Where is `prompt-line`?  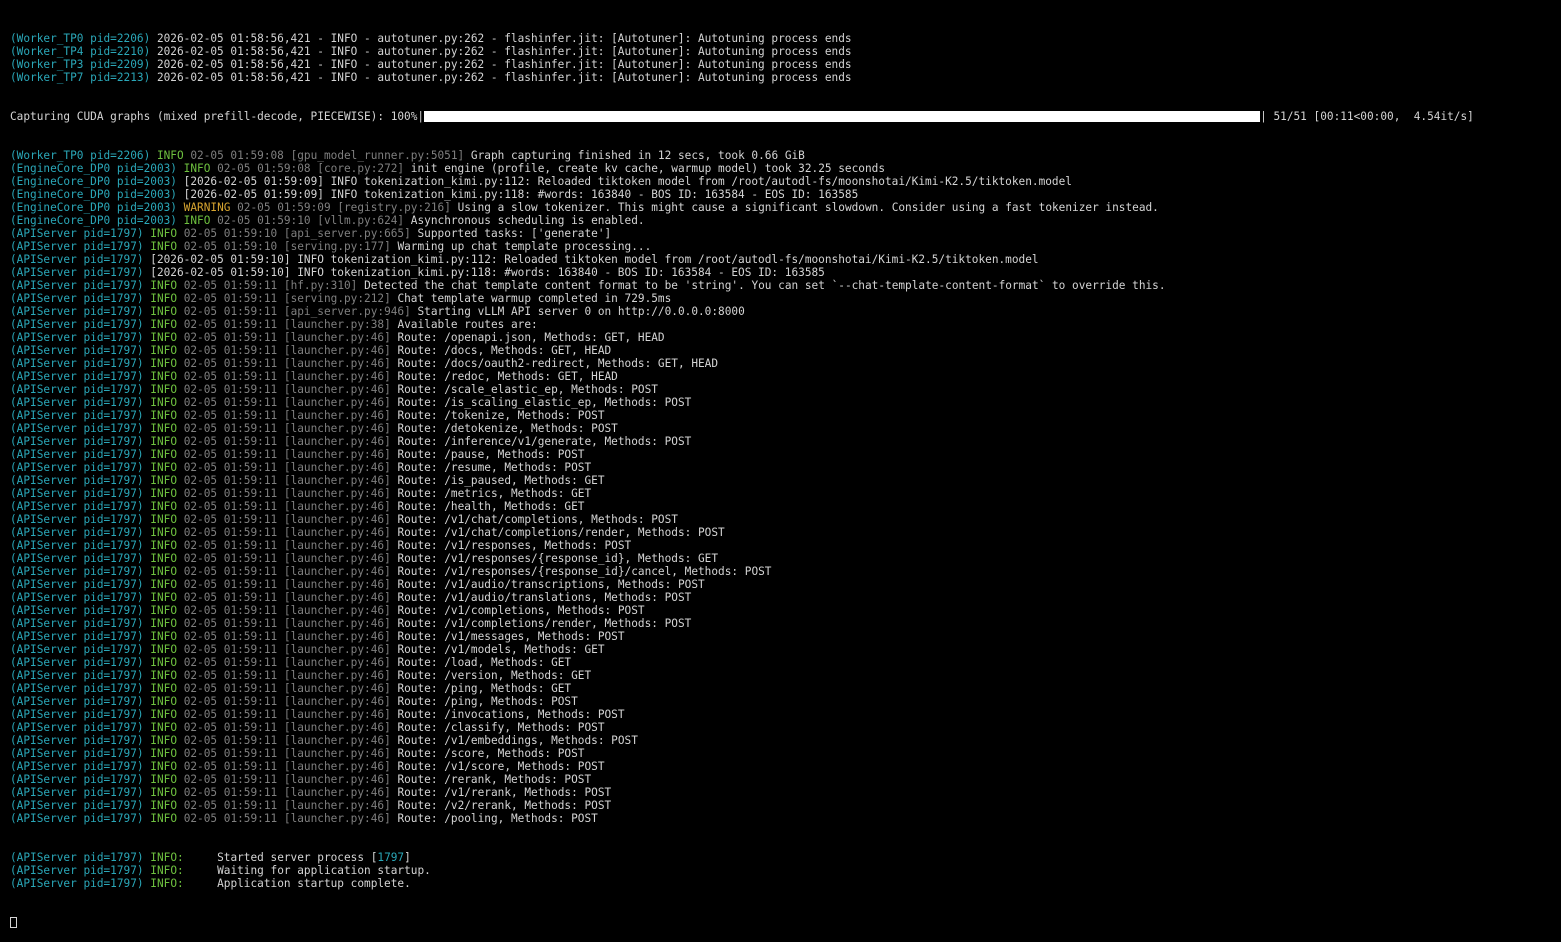 prompt-line is located at coordinates (783, 922).